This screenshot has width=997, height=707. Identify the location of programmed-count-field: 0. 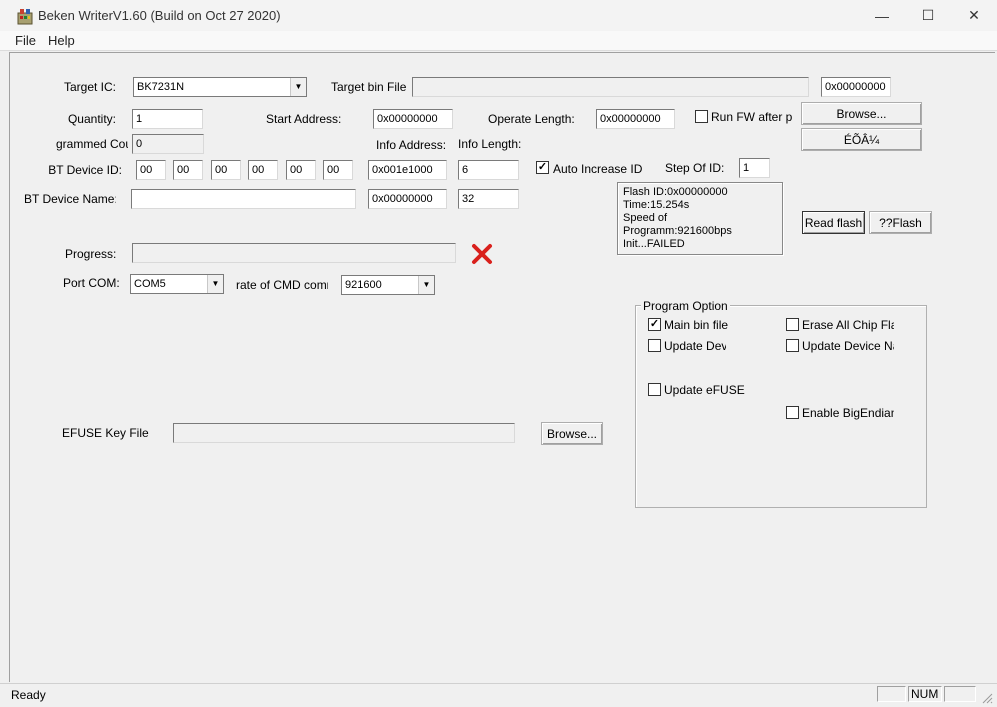
(168, 144).